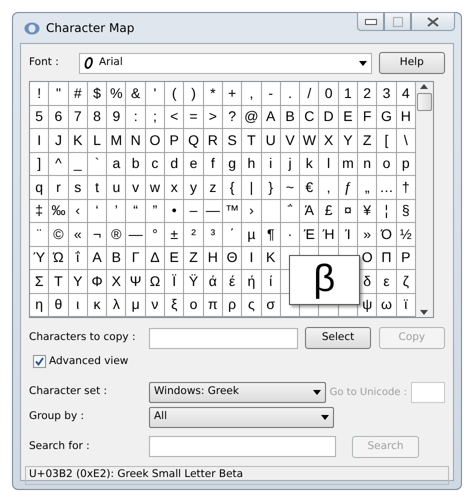  What do you see at coordinates (290, 164) in the screenshot?
I see `character-cell: j` at bounding box center [290, 164].